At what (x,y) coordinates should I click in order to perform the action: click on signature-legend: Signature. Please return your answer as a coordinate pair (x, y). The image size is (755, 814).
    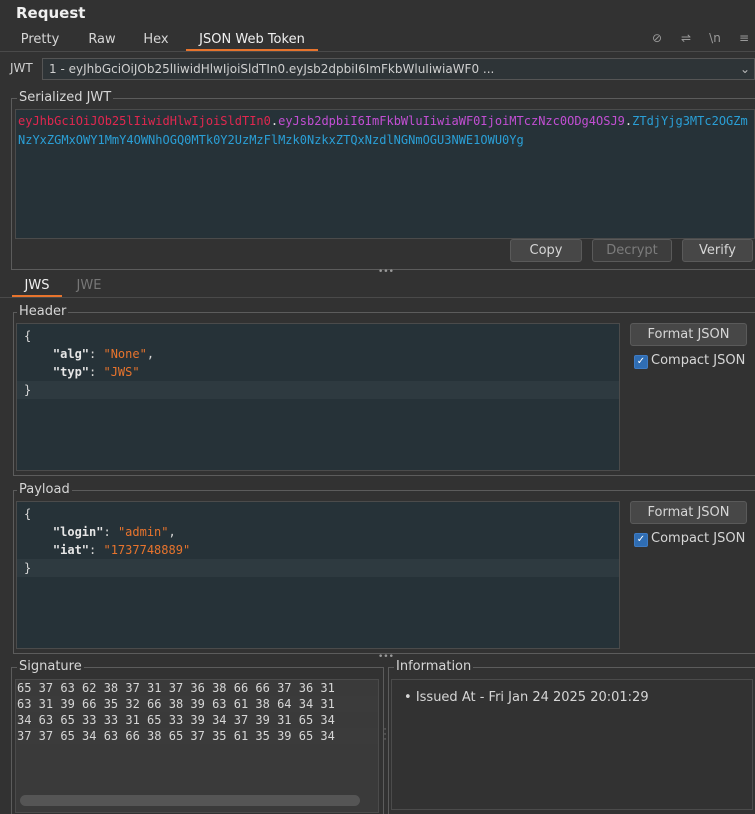
    Looking at the image, I should click on (50, 666).